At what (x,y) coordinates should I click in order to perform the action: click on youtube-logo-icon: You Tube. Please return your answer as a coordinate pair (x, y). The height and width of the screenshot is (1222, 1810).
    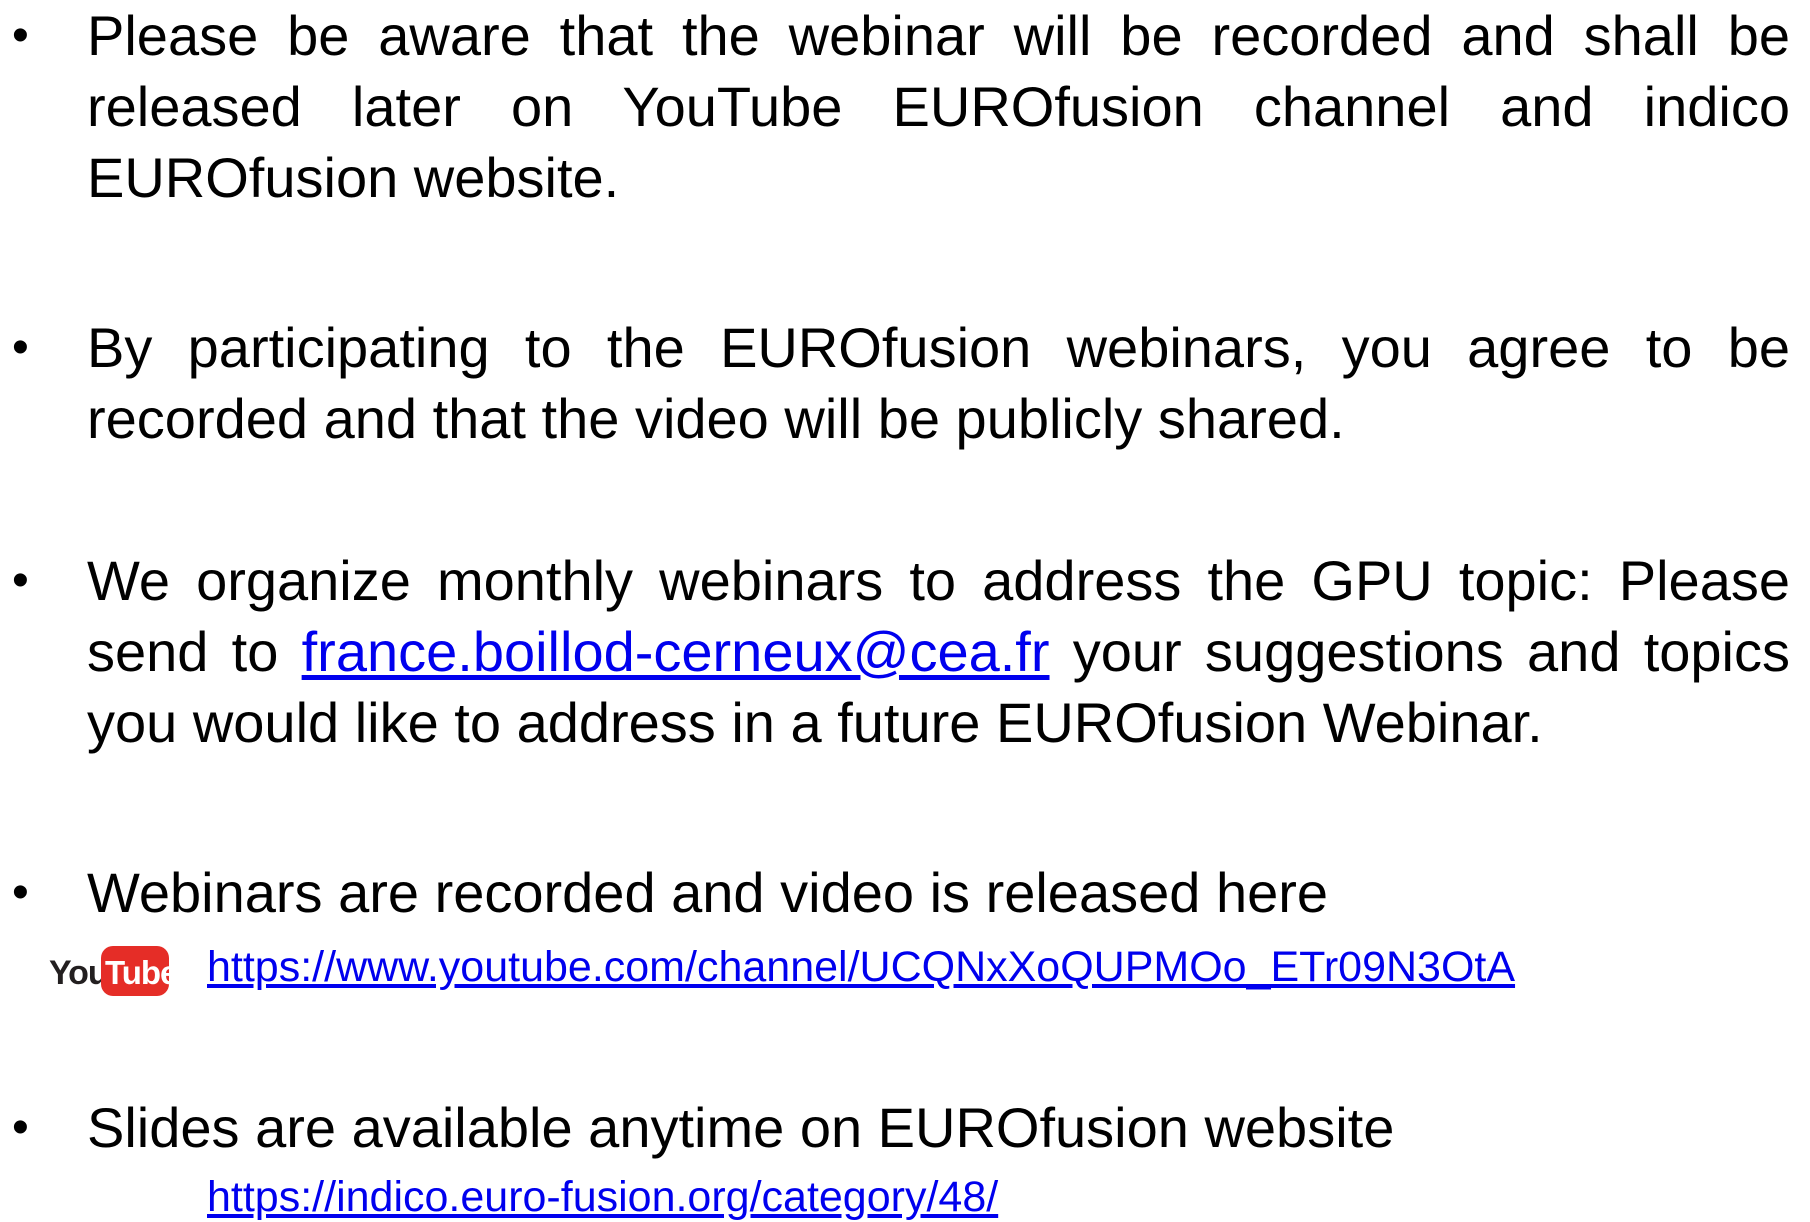
    Looking at the image, I should click on (110, 971).